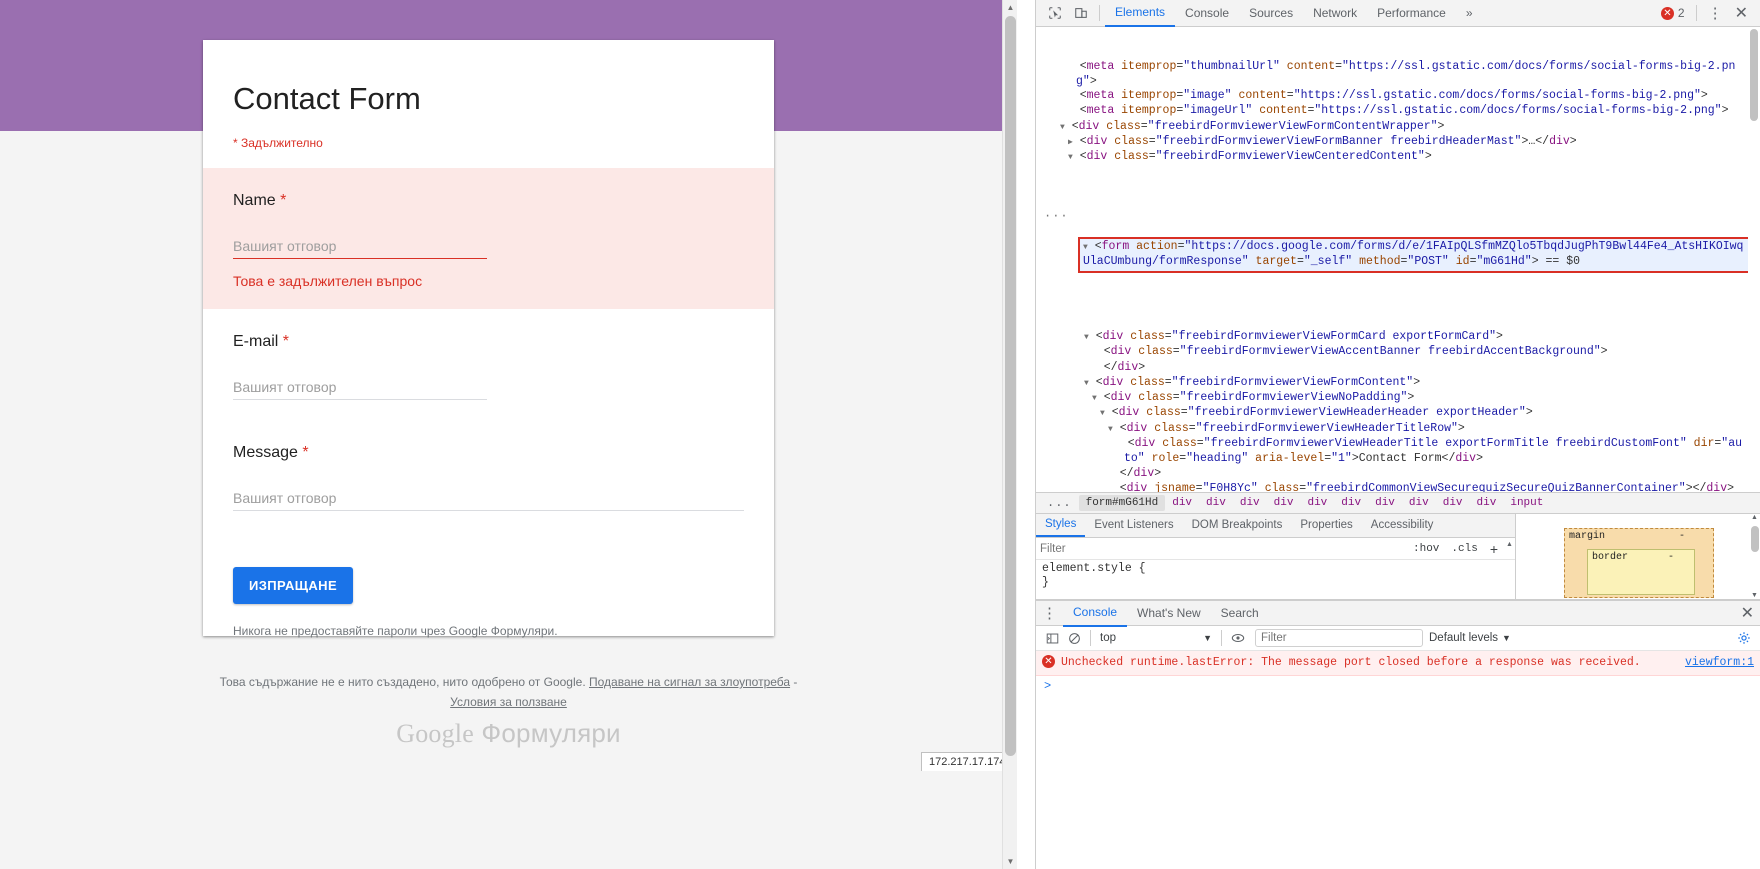 The height and width of the screenshot is (869, 1760). Describe the element at coordinates (508, 733) in the screenshot. I see `google-forms-logo: Google Формуляри` at that location.